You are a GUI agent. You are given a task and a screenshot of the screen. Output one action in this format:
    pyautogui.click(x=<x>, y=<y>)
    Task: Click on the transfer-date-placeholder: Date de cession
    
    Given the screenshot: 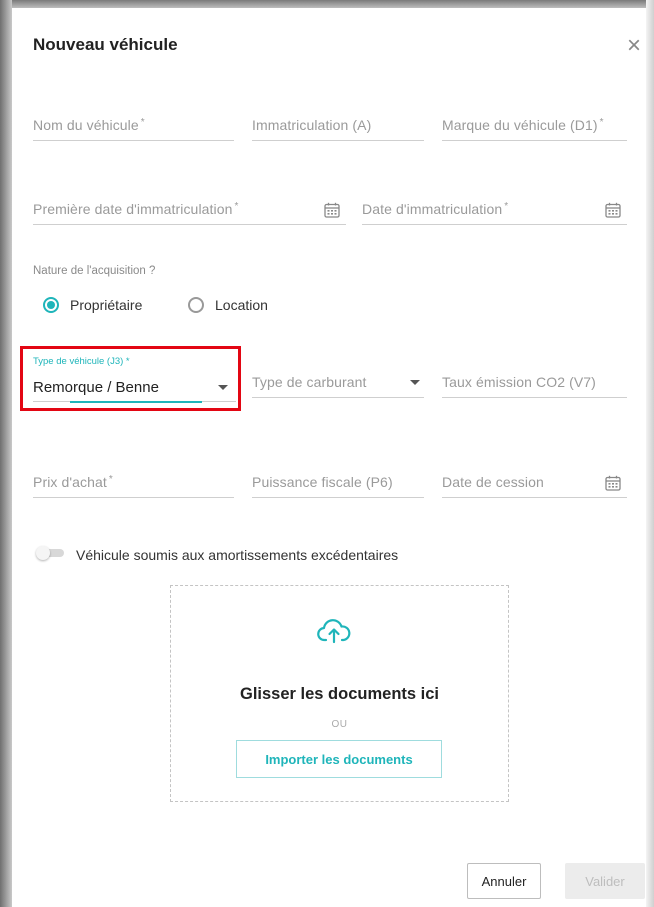 What is the action you would take?
    pyautogui.click(x=493, y=482)
    